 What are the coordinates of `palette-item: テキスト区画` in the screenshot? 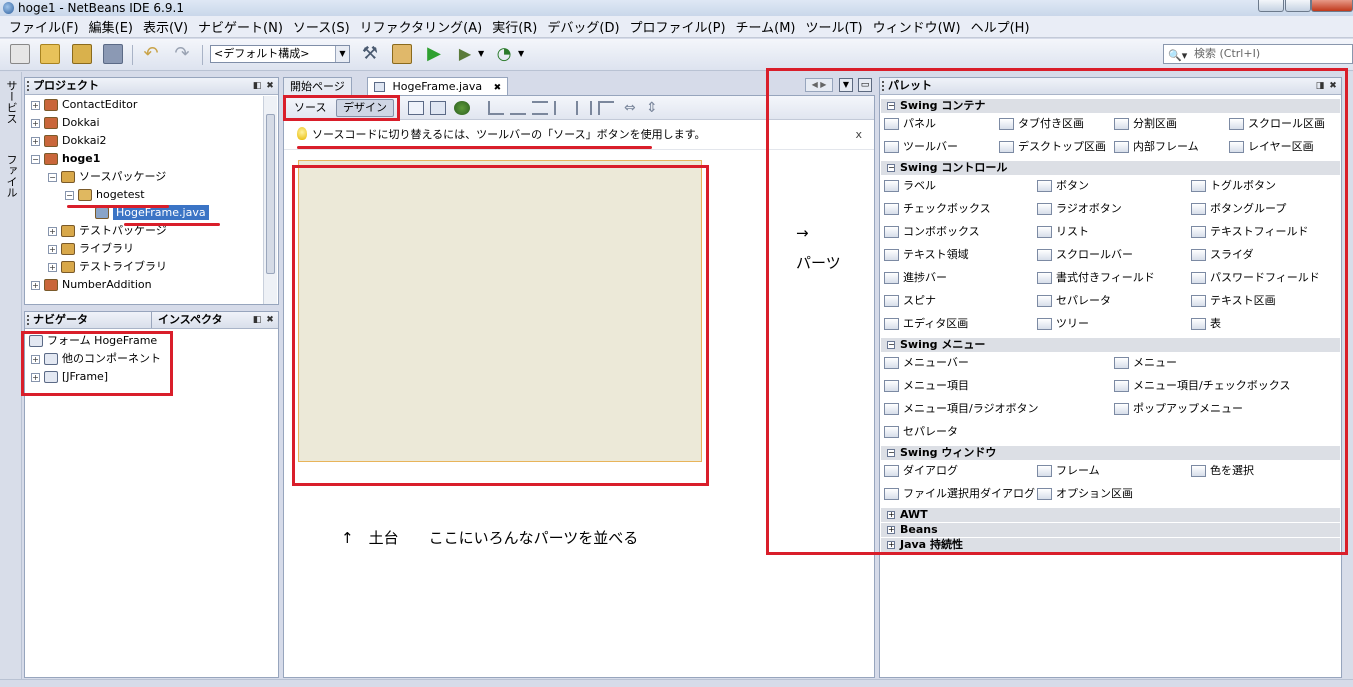 It's located at (1233, 301).